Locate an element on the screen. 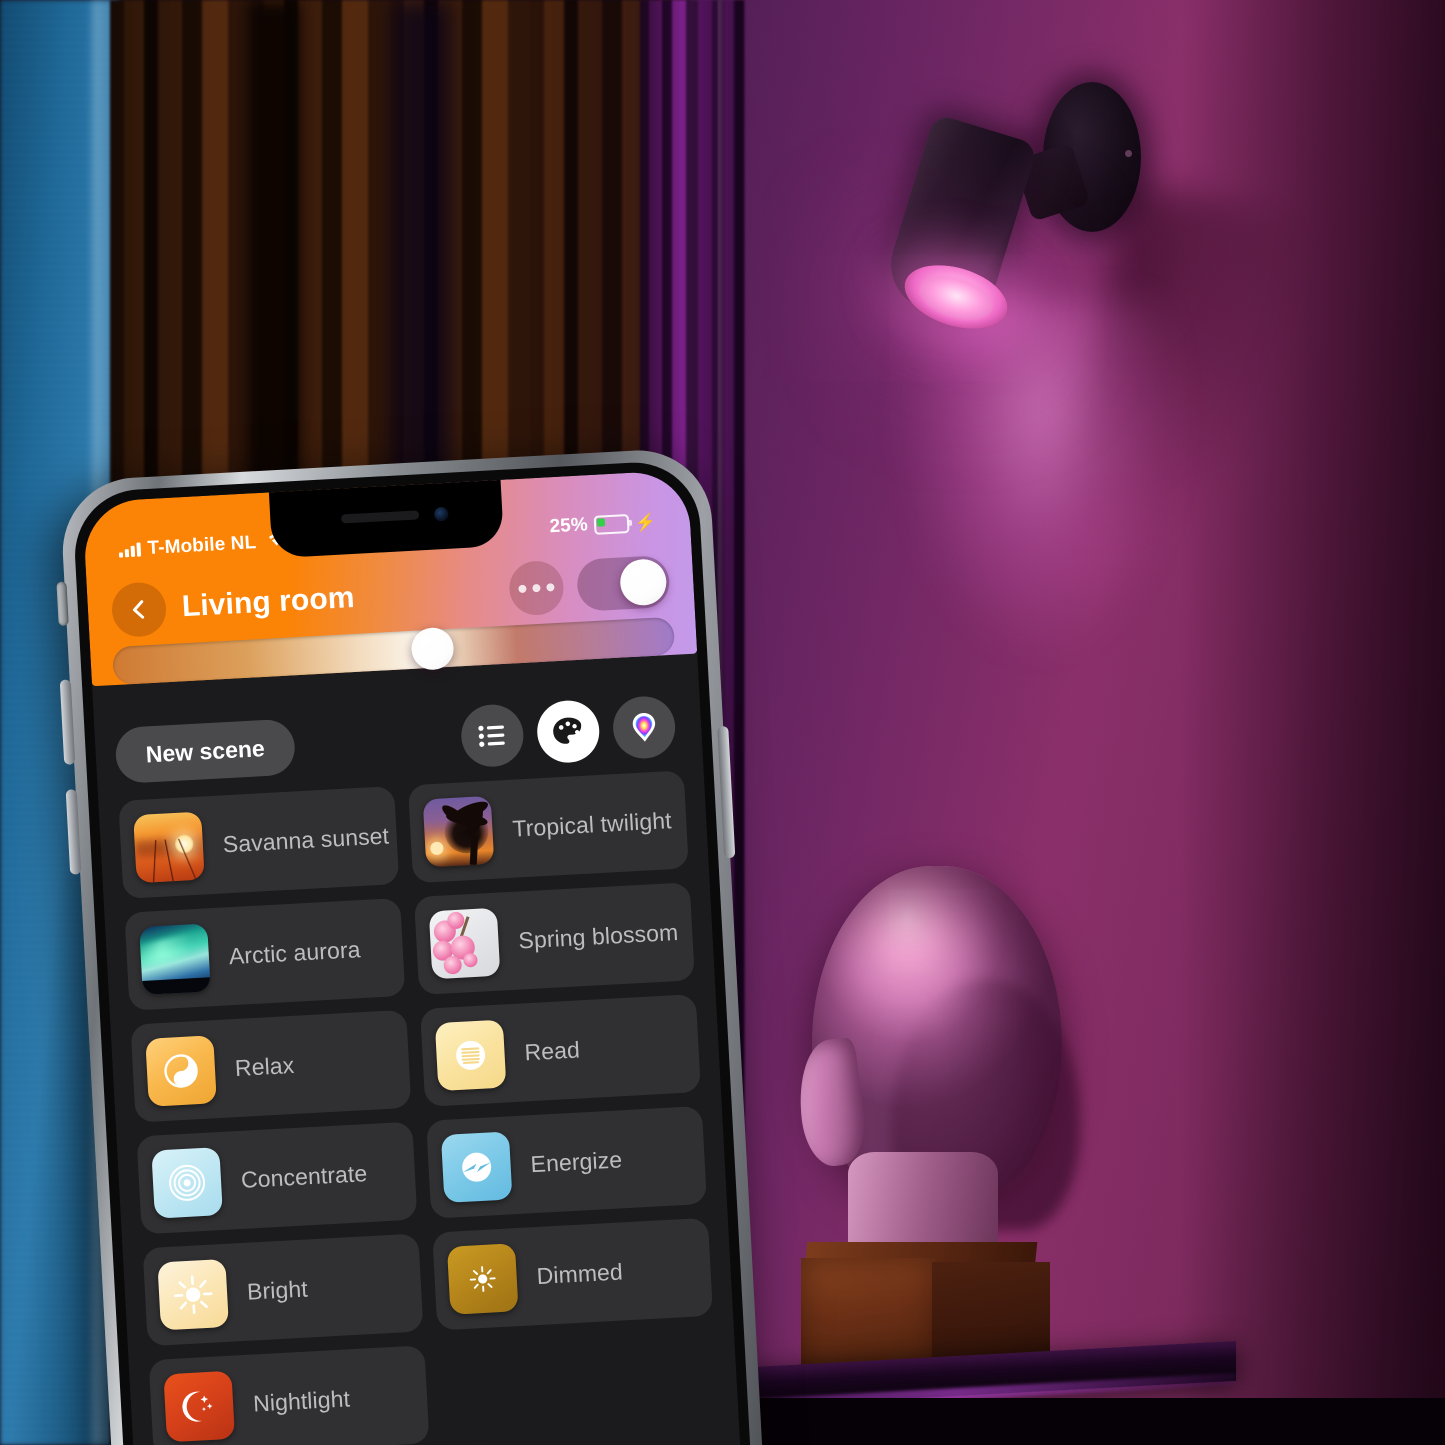  palette-icon is located at coordinates (567, 730).